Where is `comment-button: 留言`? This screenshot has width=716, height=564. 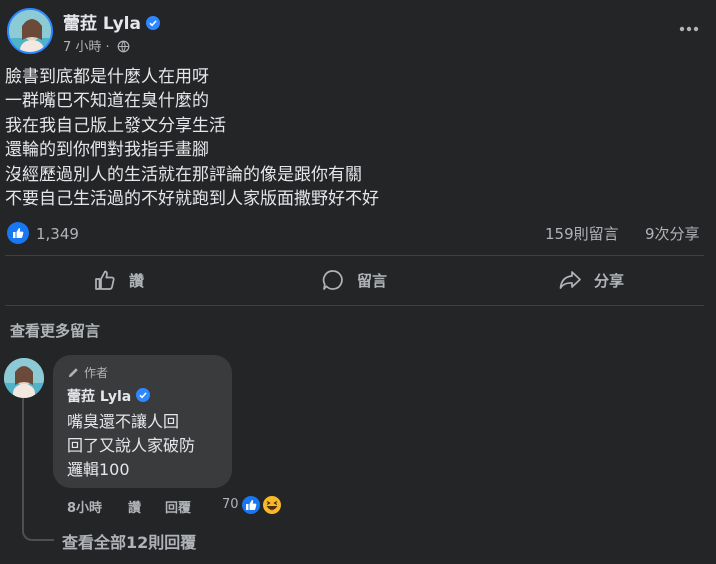
comment-button: 留言 is located at coordinates (354, 280).